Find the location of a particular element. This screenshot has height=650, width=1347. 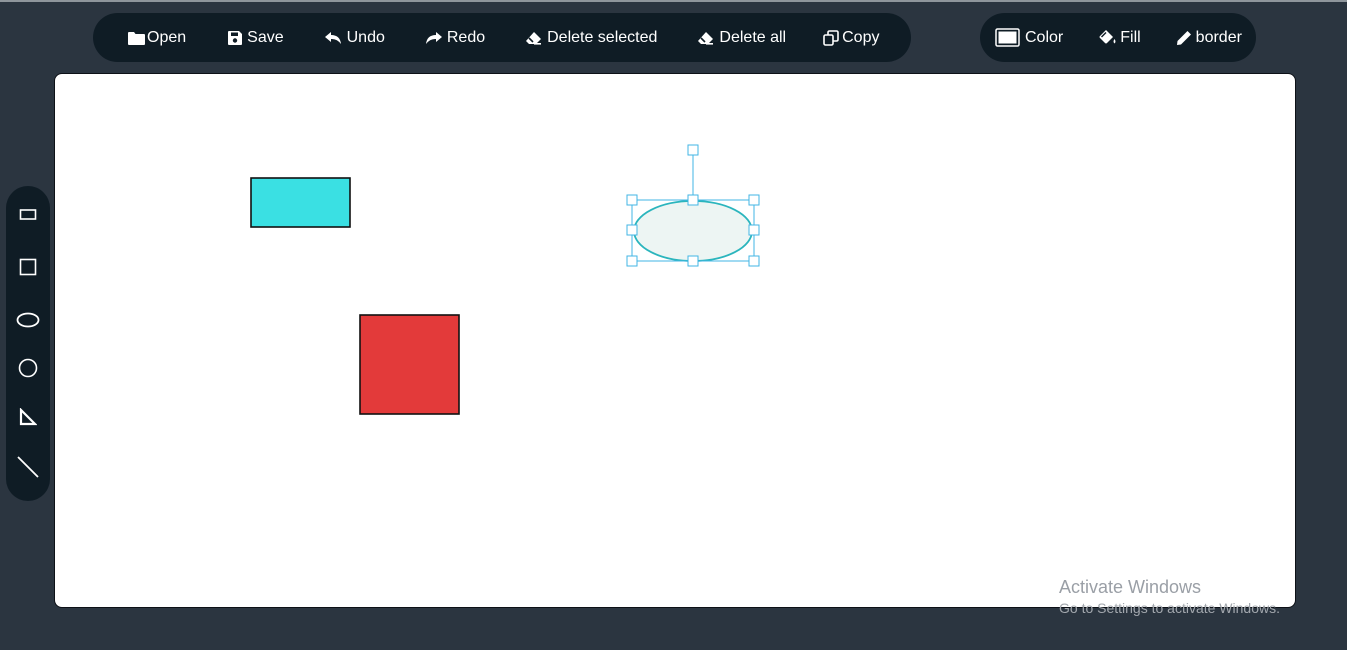

circle-icon is located at coordinates (28, 368).